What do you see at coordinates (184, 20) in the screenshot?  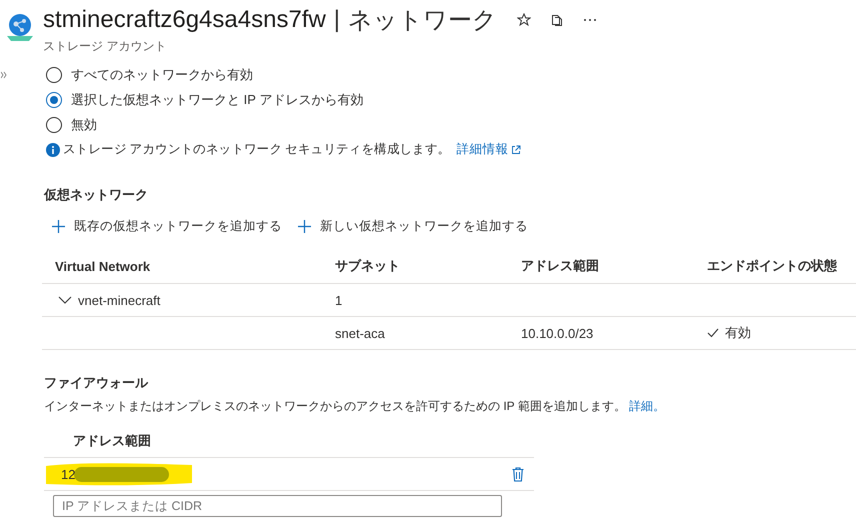 I see `resource-title: stminecraftz6g4sa4sns7fw` at bounding box center [184, 20].